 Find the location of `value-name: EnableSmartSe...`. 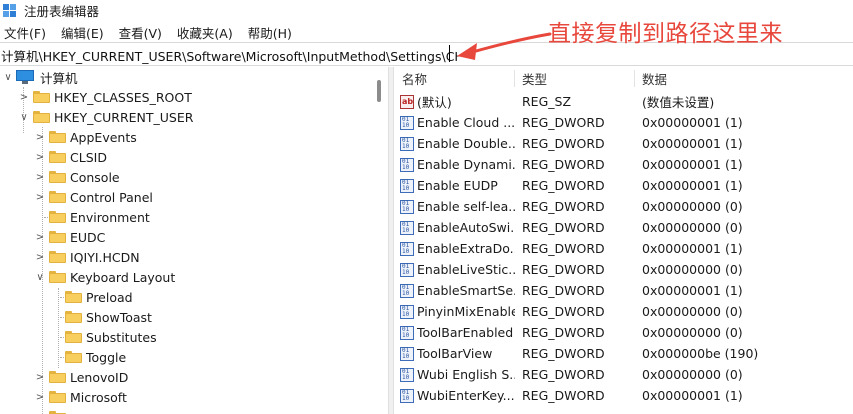

value-name: EnableSmartSe... is located at coordinates (466, 290).